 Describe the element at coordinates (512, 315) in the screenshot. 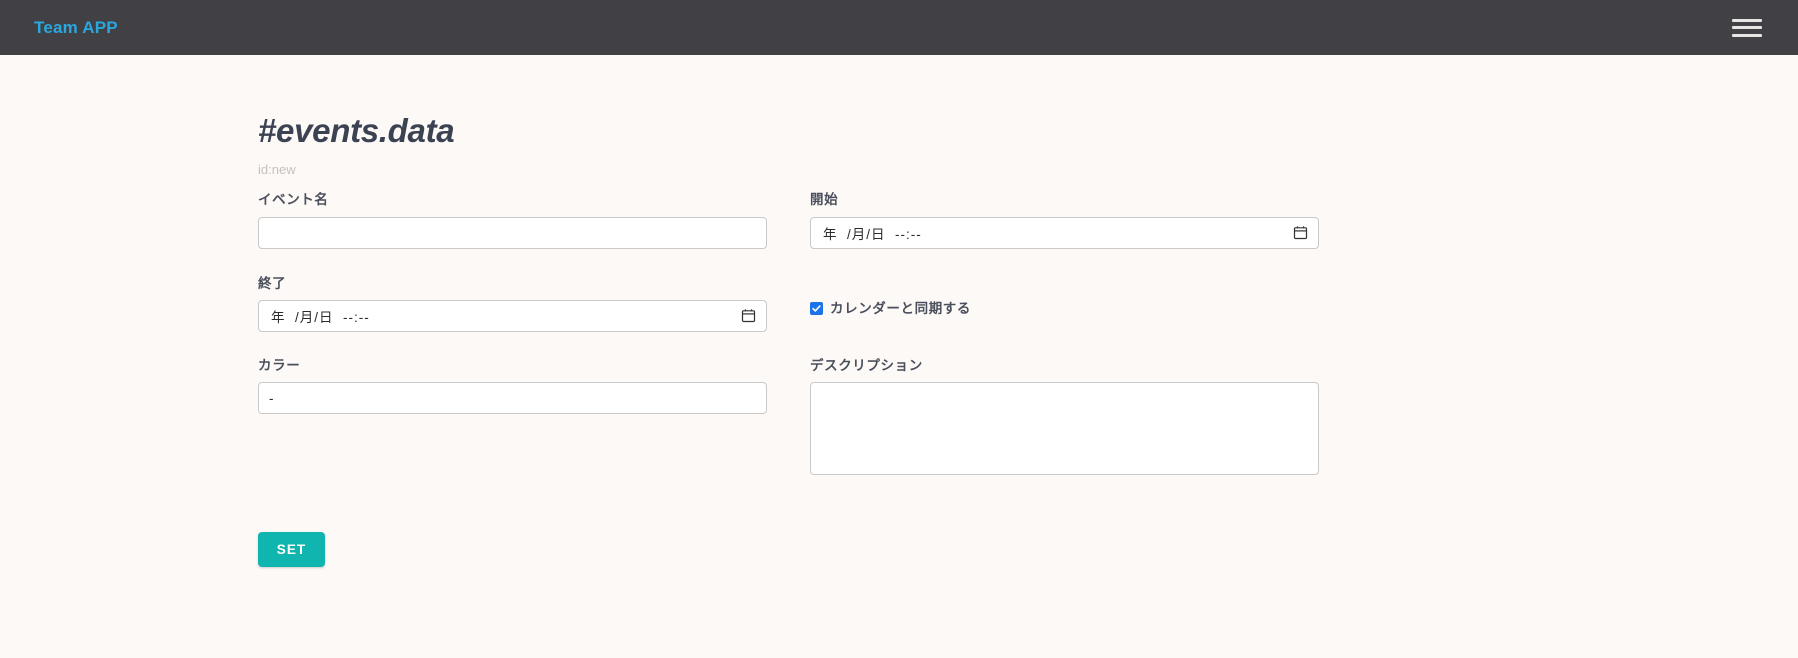

I see `end-datetime-input: 年 /月/日 --:--` at that location.